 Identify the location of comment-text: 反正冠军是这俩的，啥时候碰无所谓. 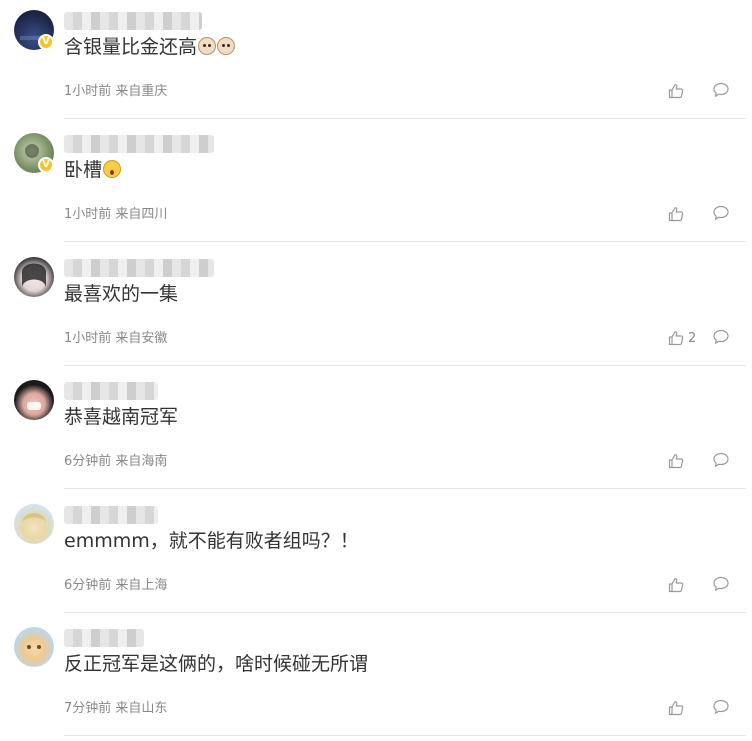
(216, 664).